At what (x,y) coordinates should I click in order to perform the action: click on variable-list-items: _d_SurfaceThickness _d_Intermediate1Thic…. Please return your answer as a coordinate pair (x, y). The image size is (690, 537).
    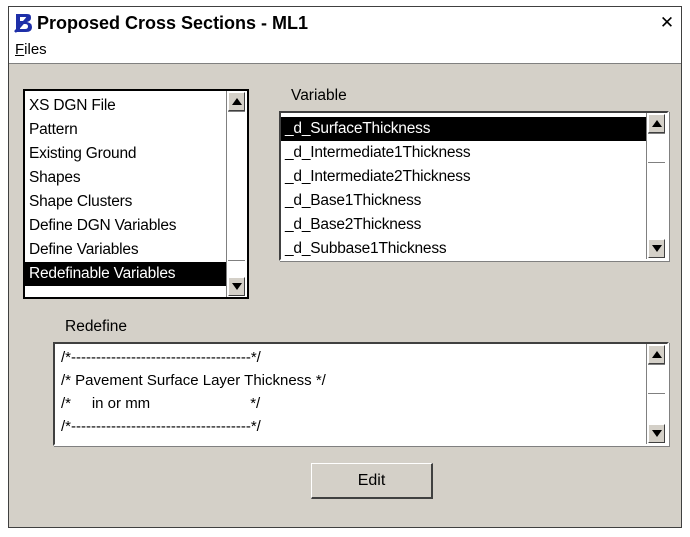
    Looking at the image, I should click on (464, 188).